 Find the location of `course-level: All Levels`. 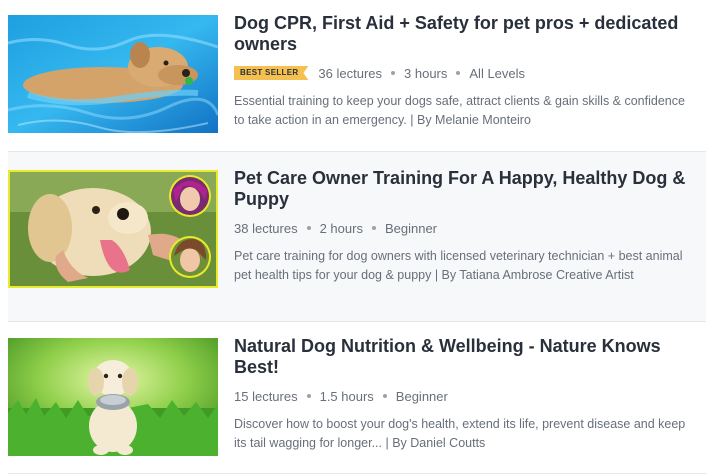

course-level: All Levels is located at coordinates (497, 73).